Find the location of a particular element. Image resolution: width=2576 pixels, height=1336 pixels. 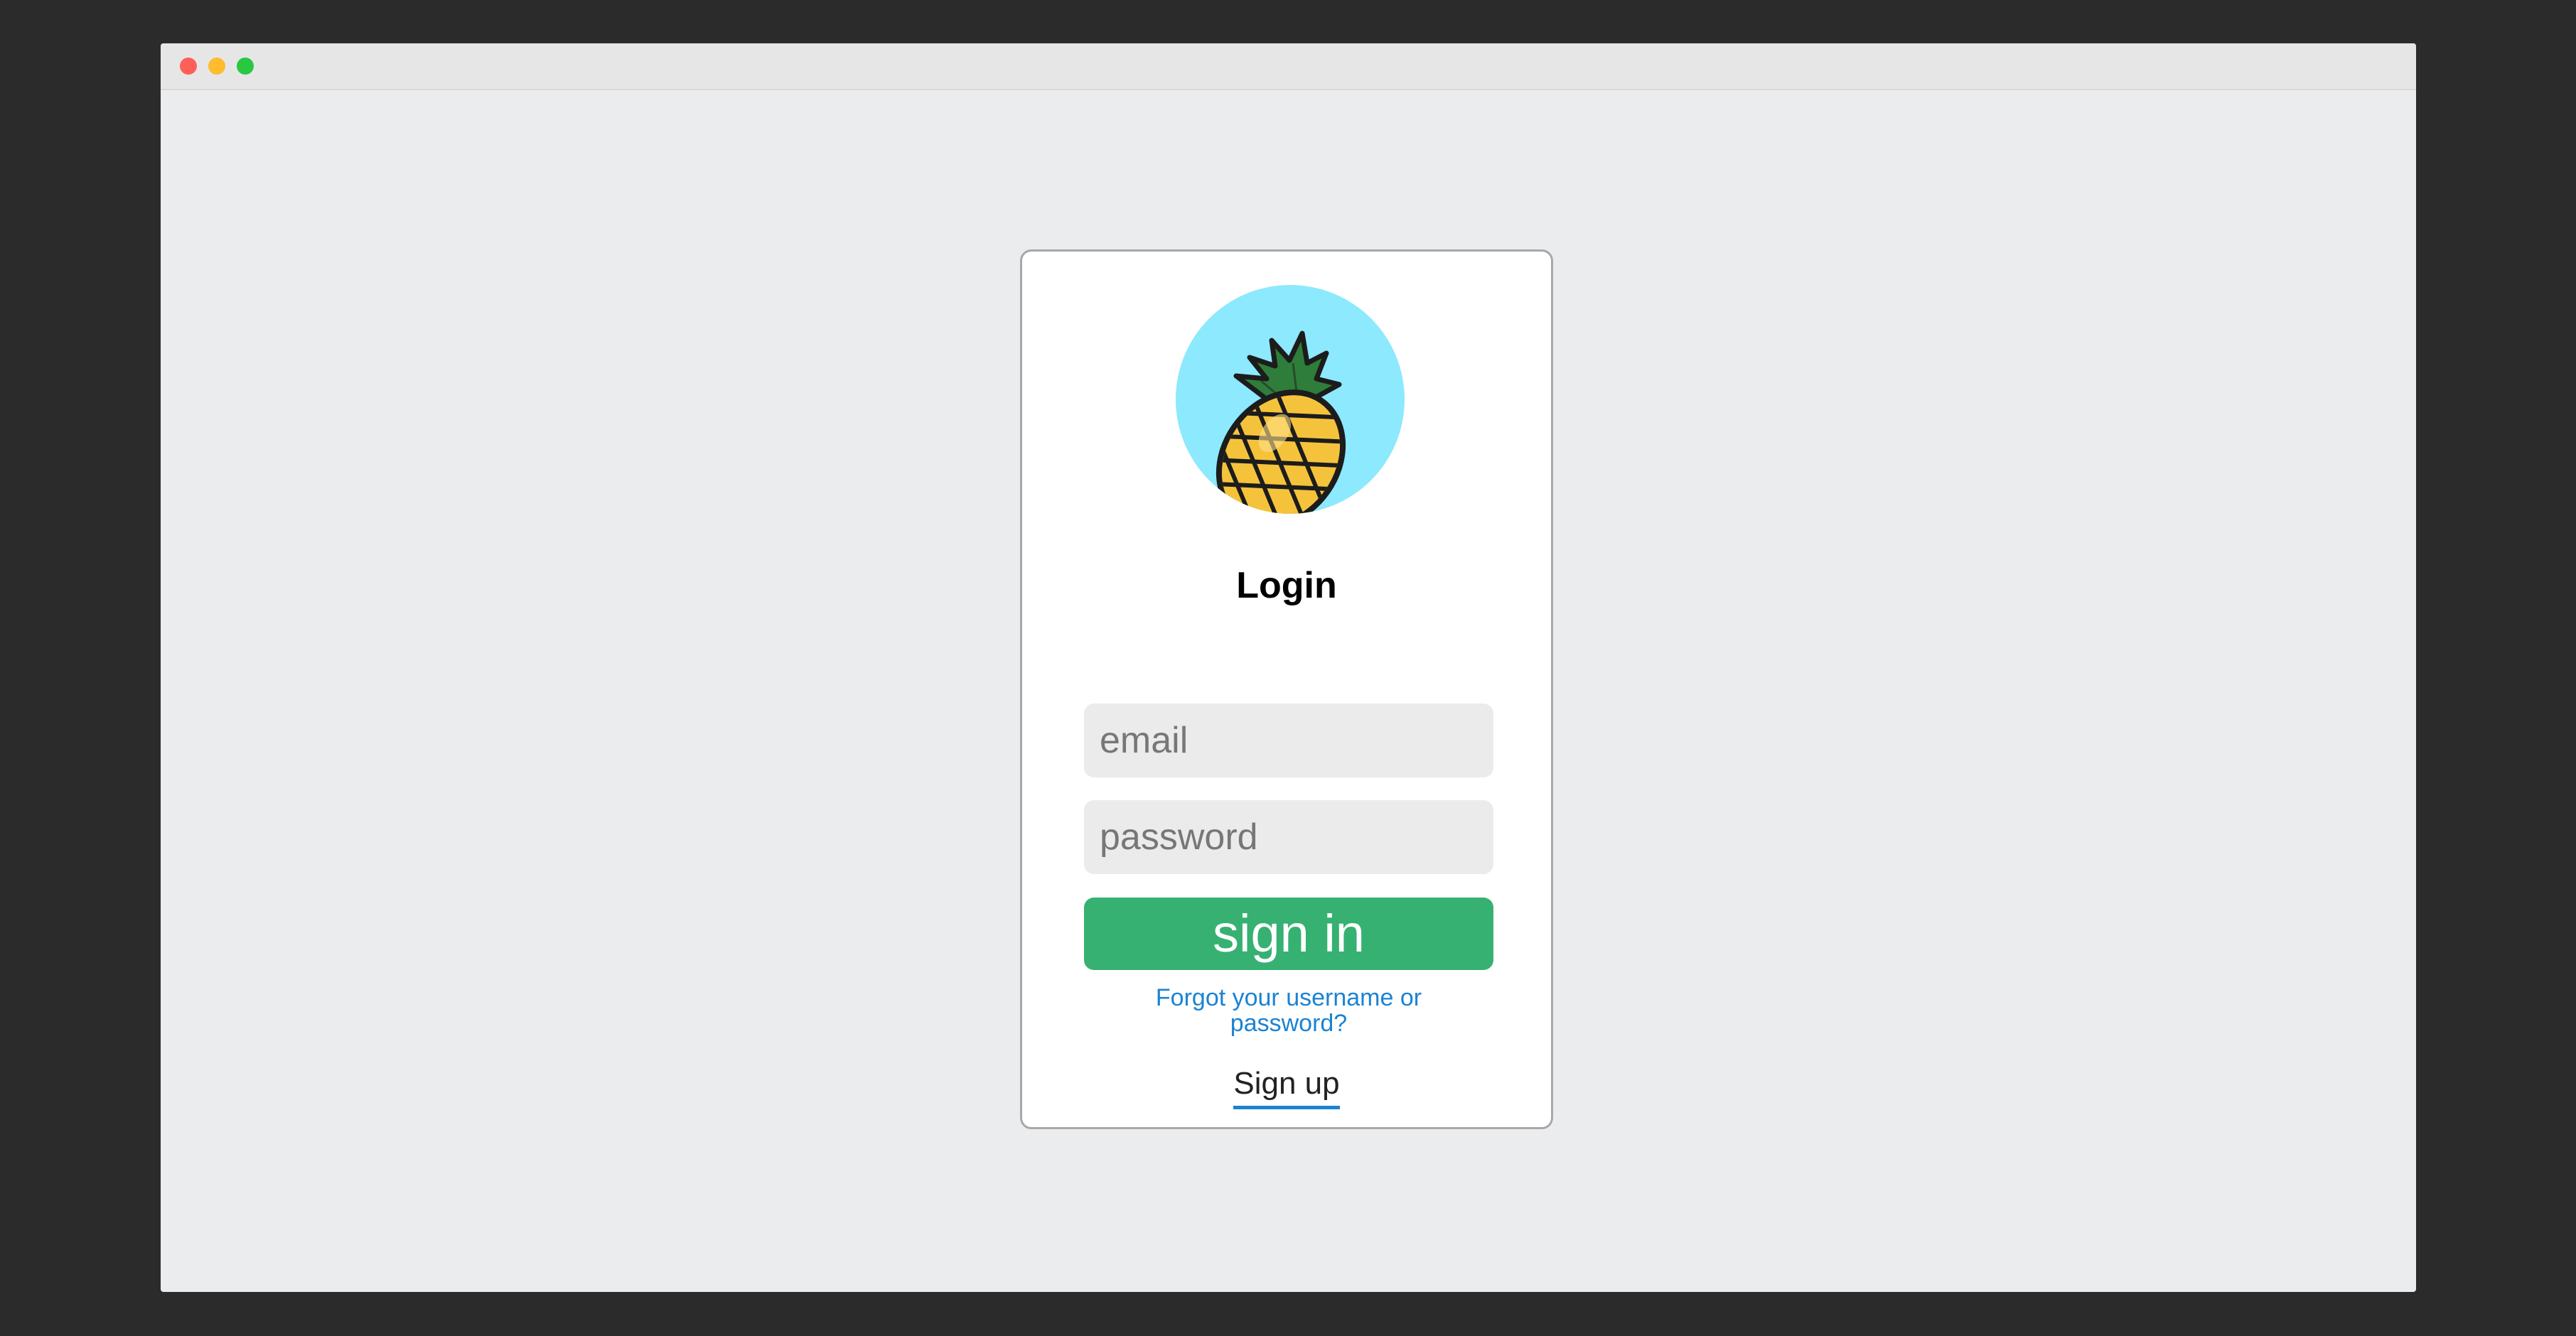

close-window-button is located at coordinates (188, 66).